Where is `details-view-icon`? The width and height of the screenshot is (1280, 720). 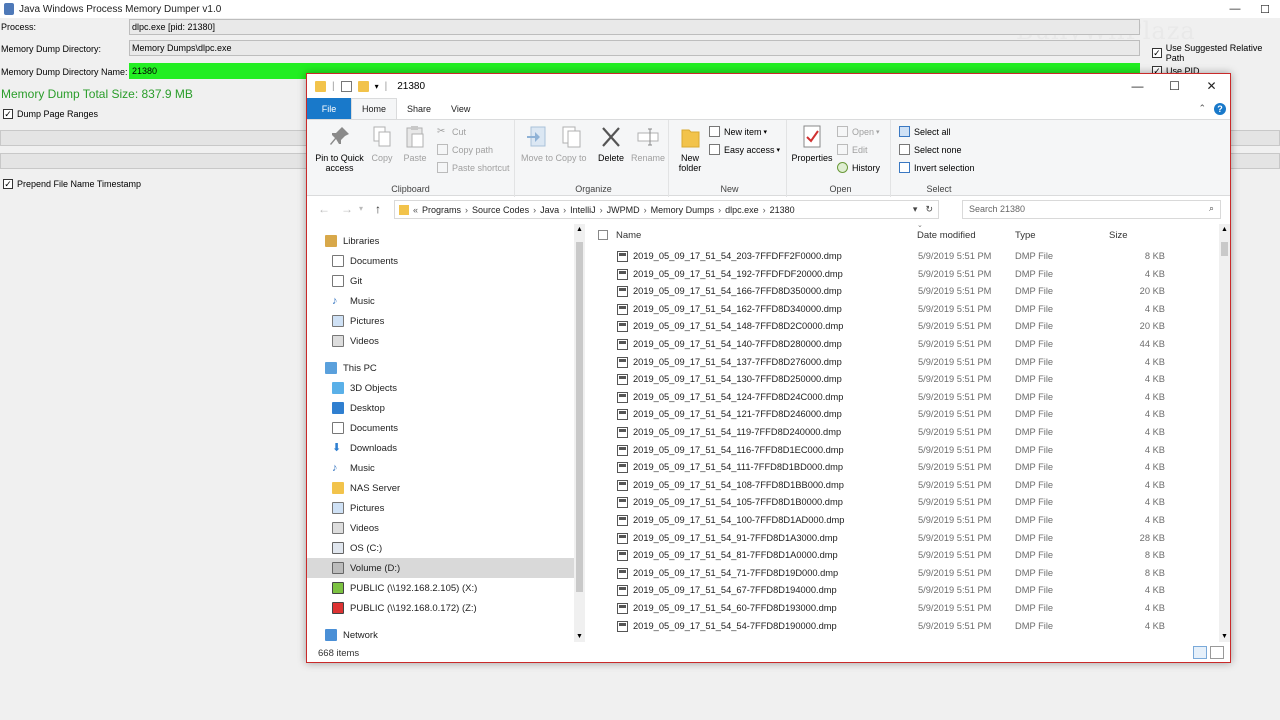 details-view-icon is located at coordinates (1200, 652).